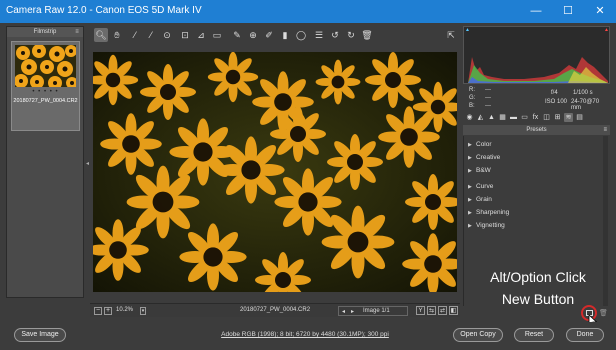  What do you see at coordinates (185, 35) in the screenshot?
I see `crop-tool-icon: ⊡` at bounding box center [185, 35].